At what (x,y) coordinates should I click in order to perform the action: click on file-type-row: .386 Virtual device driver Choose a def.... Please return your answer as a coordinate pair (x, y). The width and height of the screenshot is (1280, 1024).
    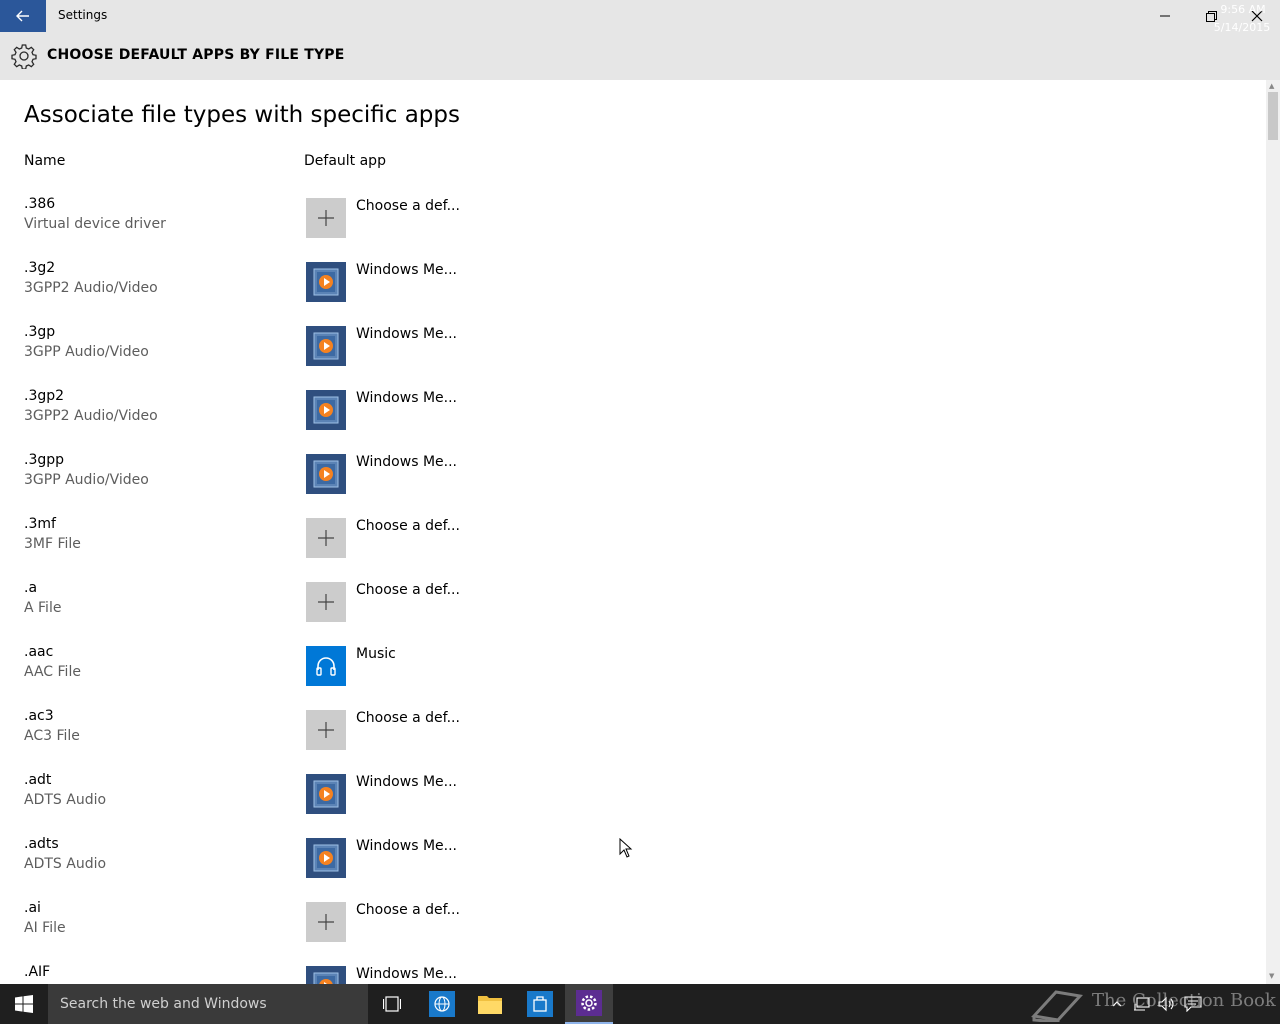
    Looking at the image, I should click on (633, 228).